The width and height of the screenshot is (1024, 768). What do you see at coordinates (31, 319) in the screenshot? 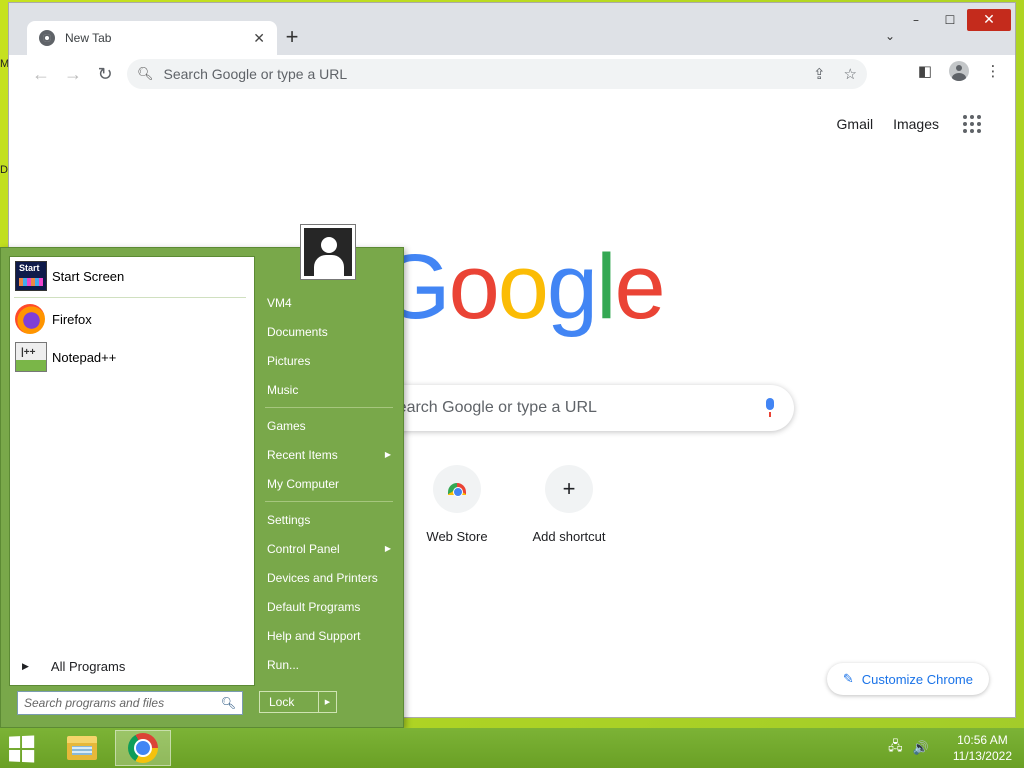
I see `firefox-icon` at bounding box center [31, 319].